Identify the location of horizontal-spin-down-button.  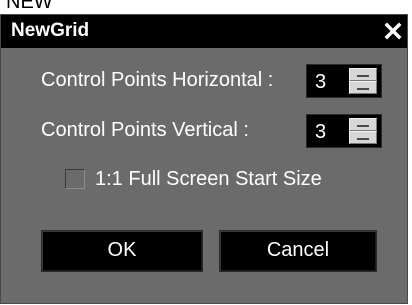
(363, 87).